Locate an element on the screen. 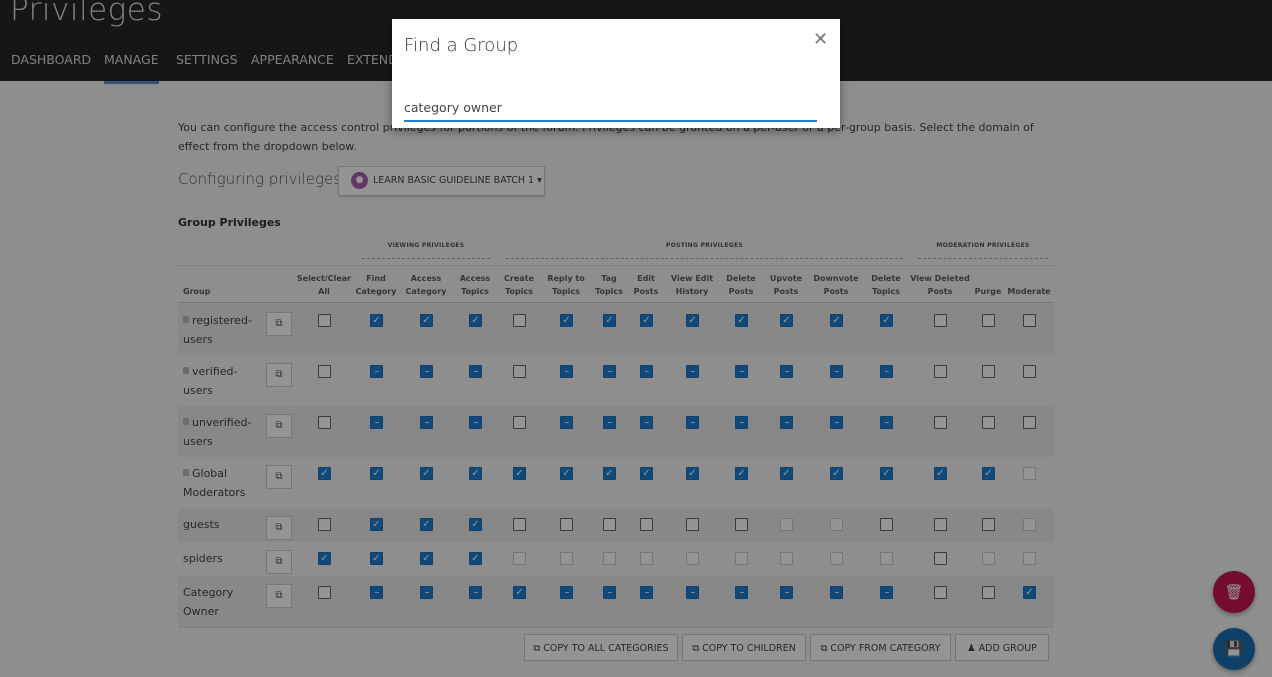 Image resolution: width=1272 pixels, height=677 pixels. group-search-input is located at coordinates (610, 108).